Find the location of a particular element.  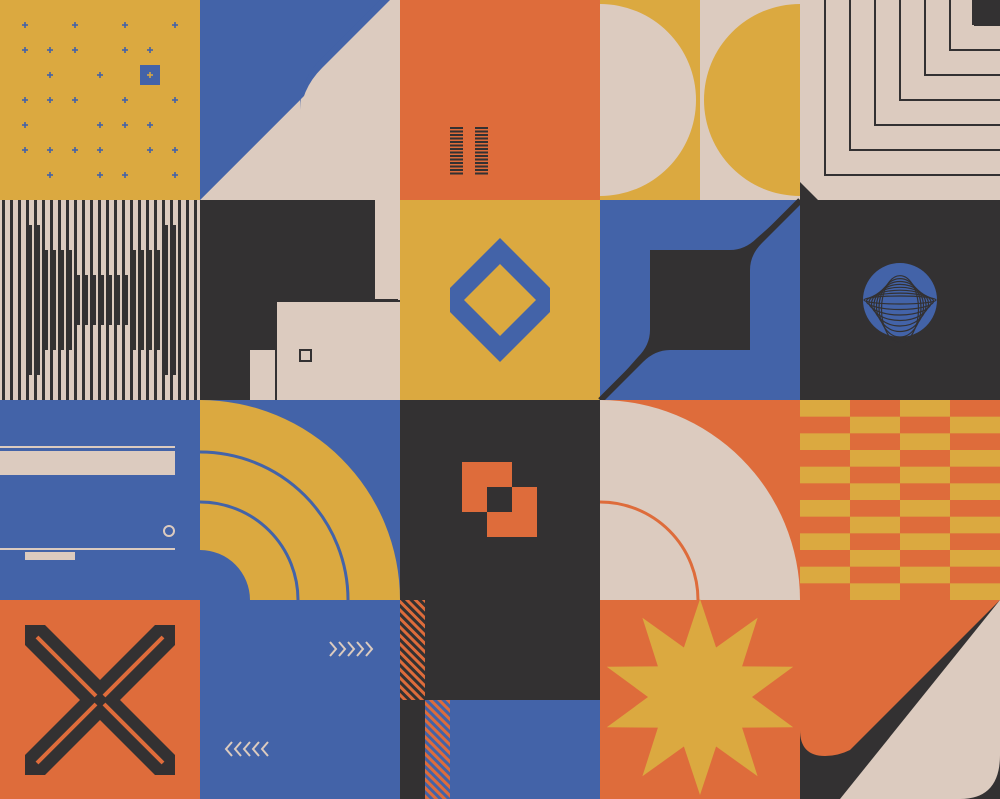

vertical-stripe-lines is located at coordinates (99, 300).